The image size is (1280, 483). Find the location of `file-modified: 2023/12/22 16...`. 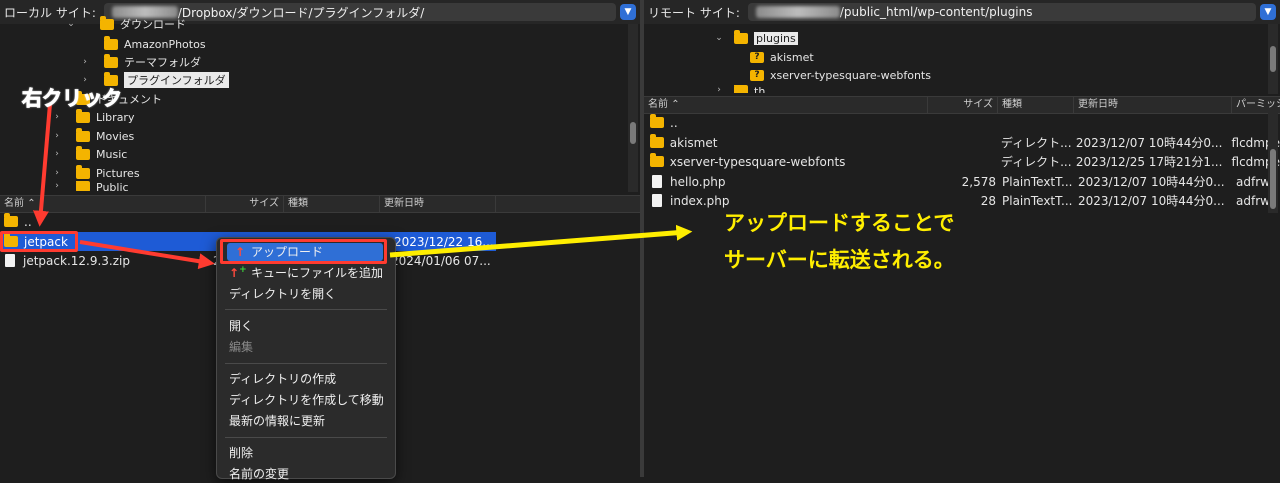

file-modified: 2023/12/22 16... is located at coordinates (444, 241).